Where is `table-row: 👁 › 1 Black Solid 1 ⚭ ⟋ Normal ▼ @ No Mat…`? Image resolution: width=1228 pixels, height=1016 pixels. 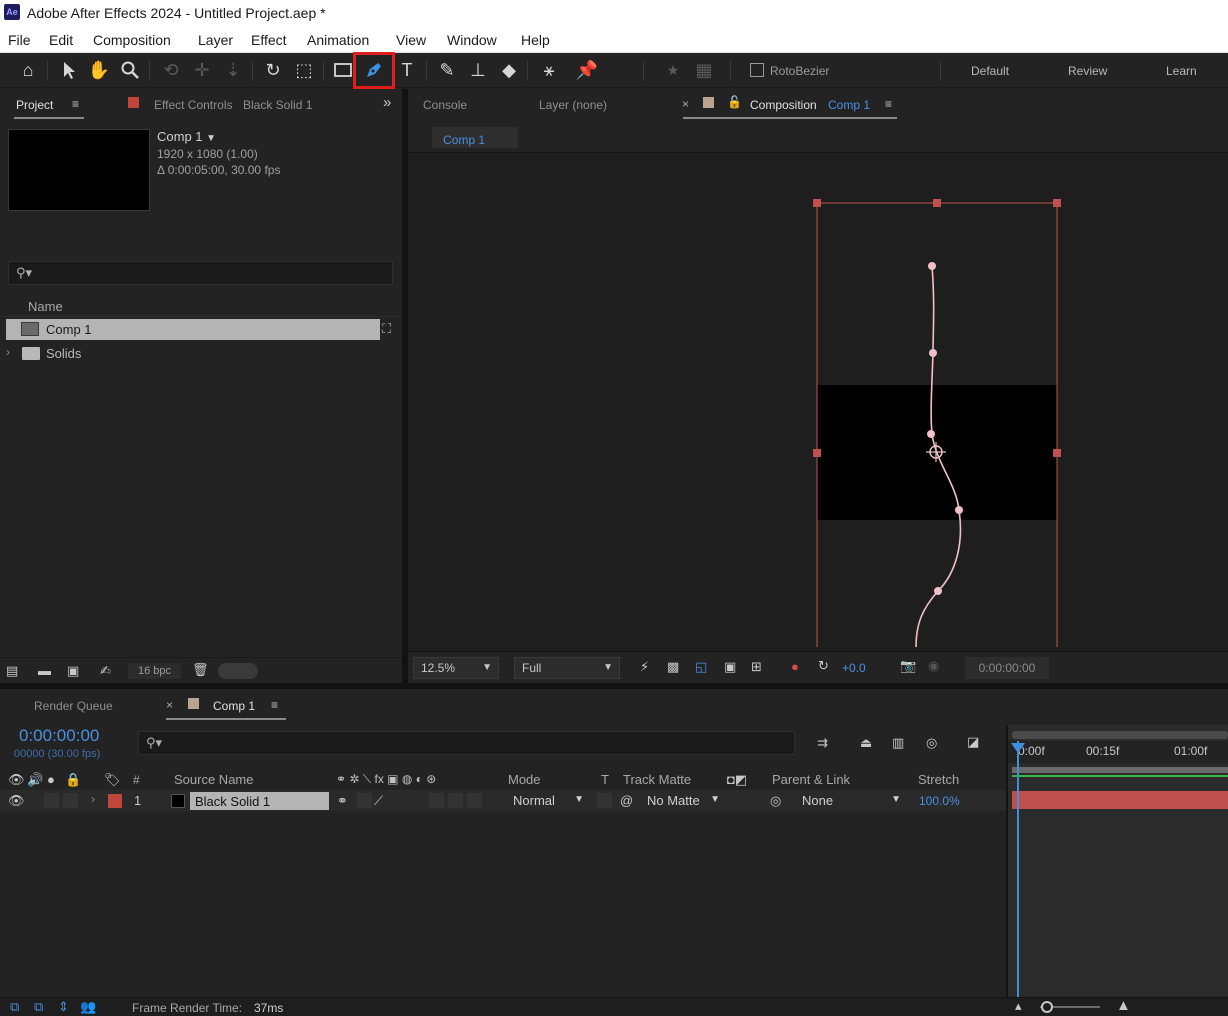 table-row: 👁 › 1 Black Solid 1 ⚭ ⟋ Normal ▼ @ No Mat… is located at coordinates (503, 801).